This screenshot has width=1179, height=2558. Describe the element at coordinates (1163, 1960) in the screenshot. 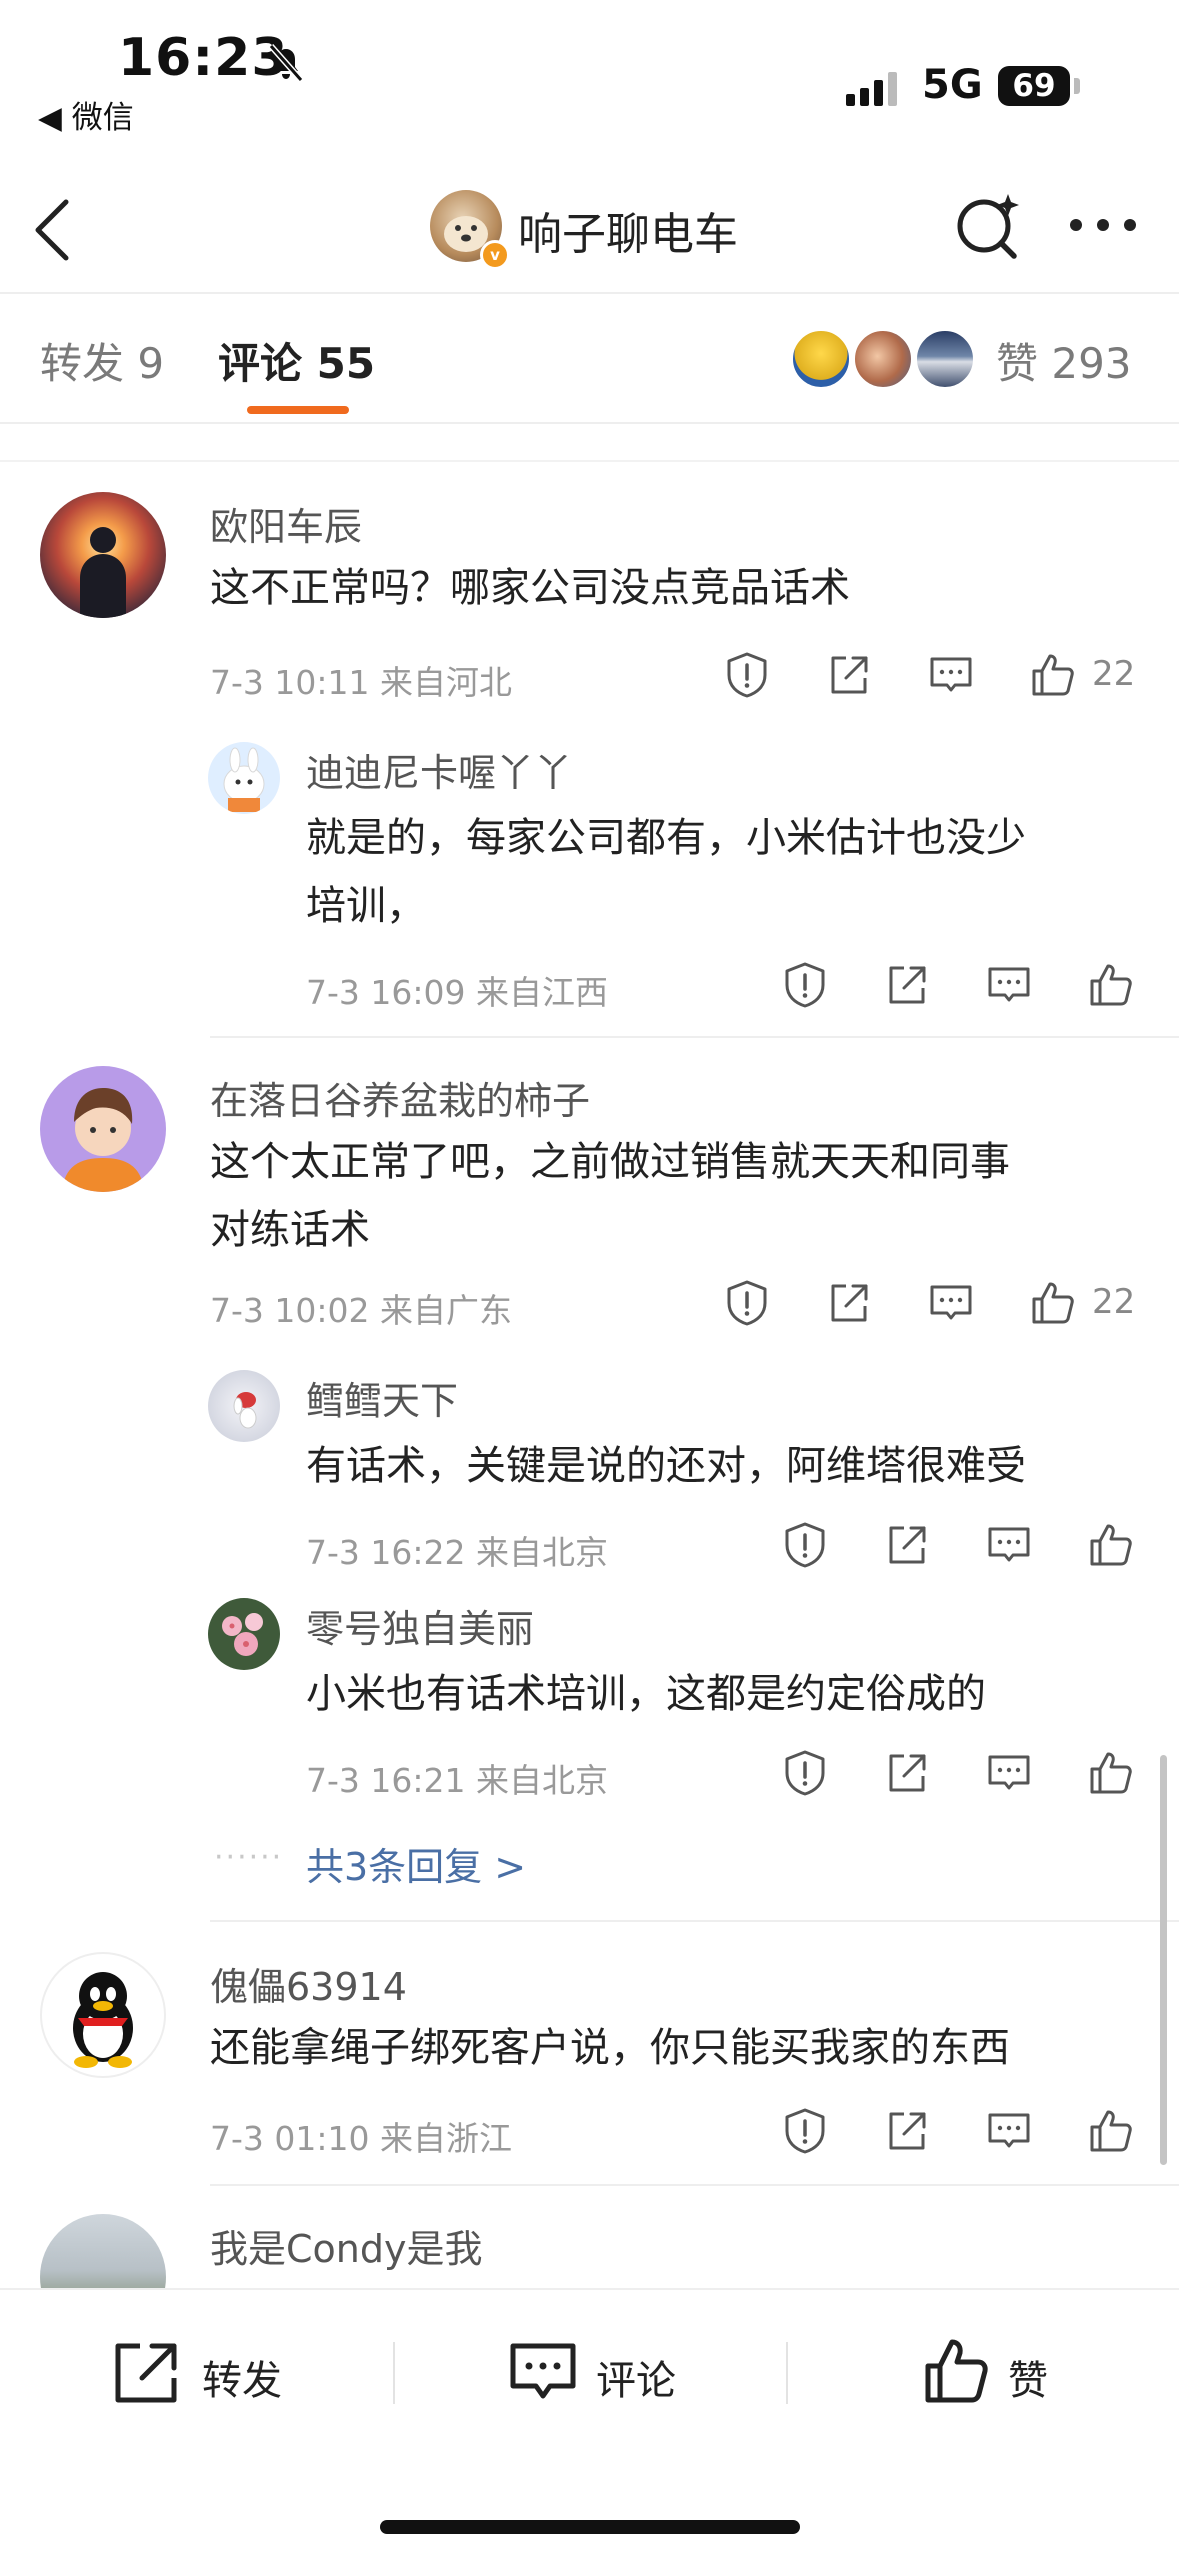

I see `scrollbar` at that location.